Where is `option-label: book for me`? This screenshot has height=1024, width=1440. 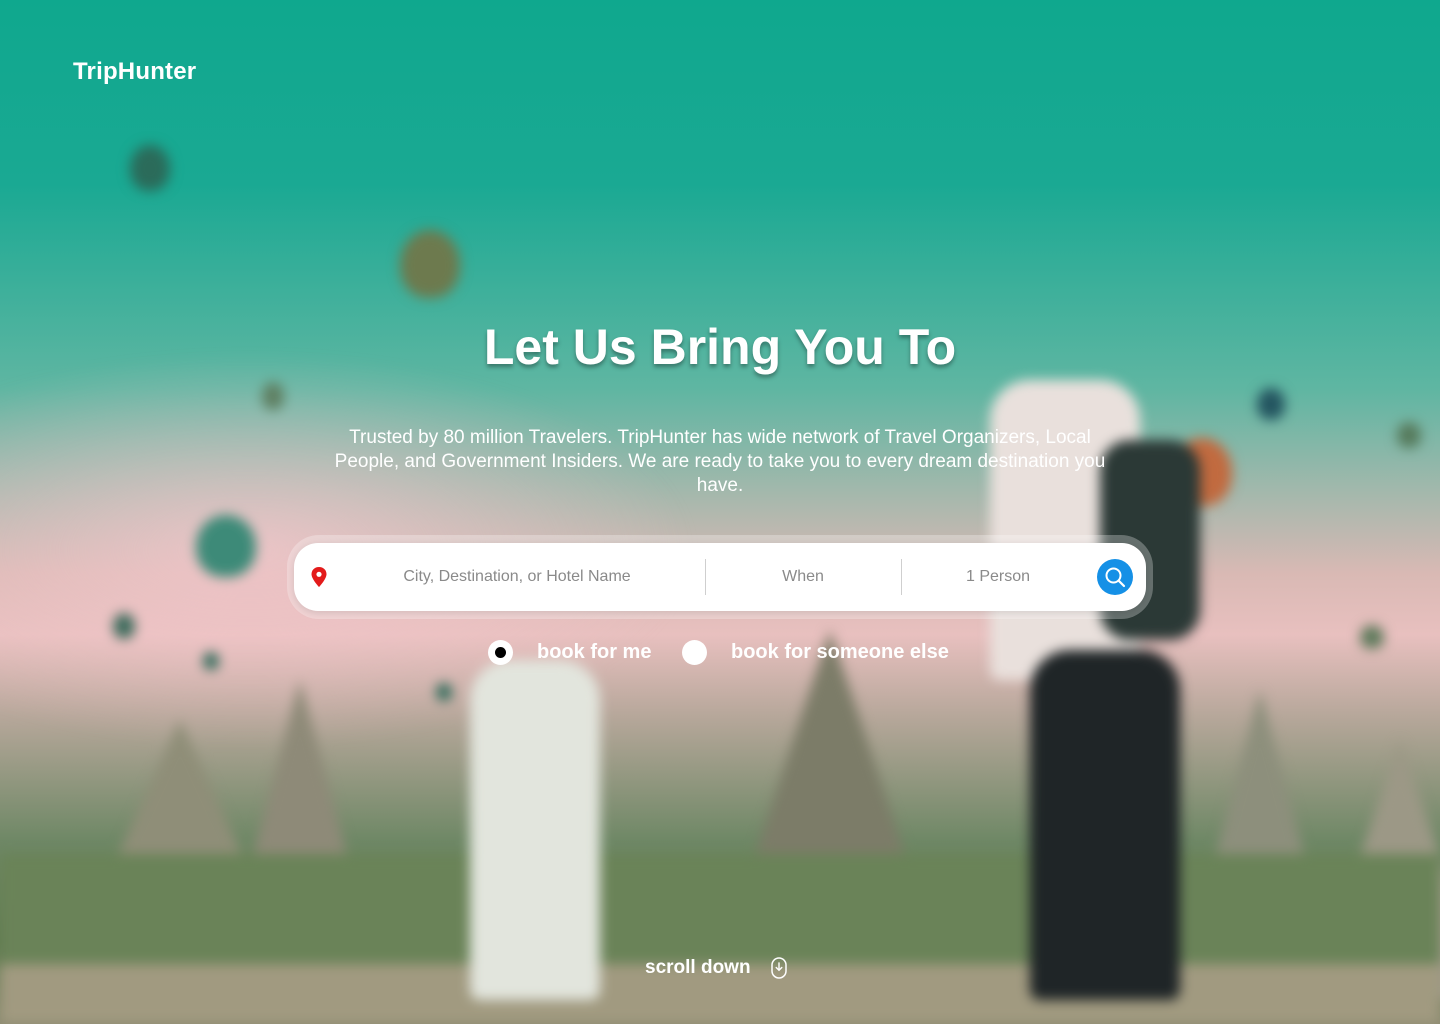
option-label: book for me is located at coordinates (594, 652).